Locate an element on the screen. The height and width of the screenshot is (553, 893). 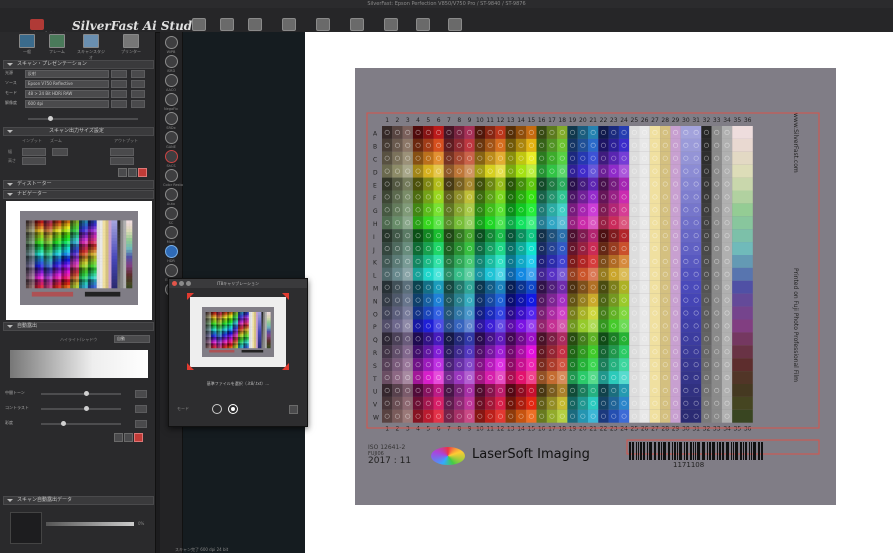
row-select: 600 dpi is located at coordinates (67, 104).